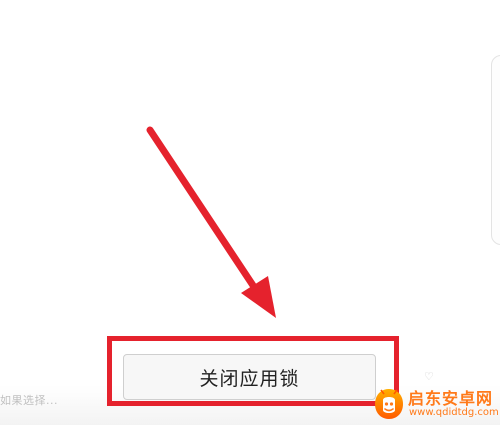 The image size is (500, 425). Describe the element at coordinates (451, 398) in the screenshot. I see `watermark-name: 启东安卓网` at that location.